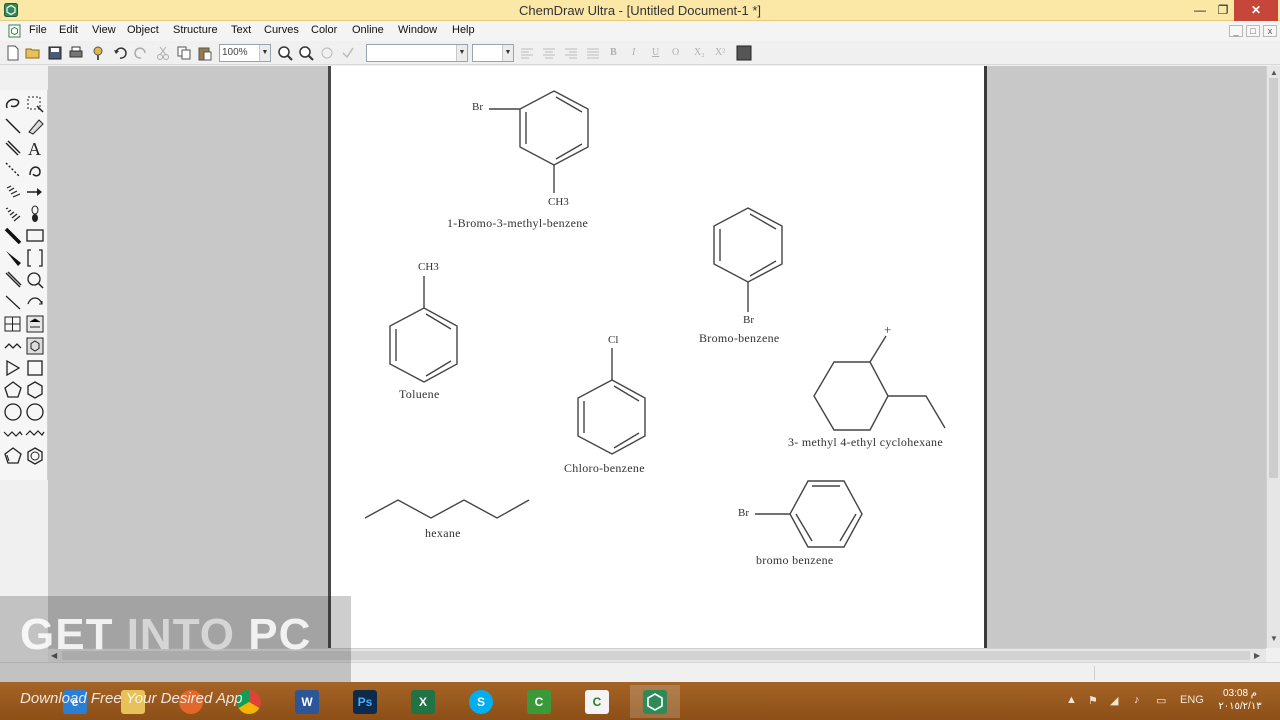  I want to click on dashed-bond-tool-icon, so click(13, 170).